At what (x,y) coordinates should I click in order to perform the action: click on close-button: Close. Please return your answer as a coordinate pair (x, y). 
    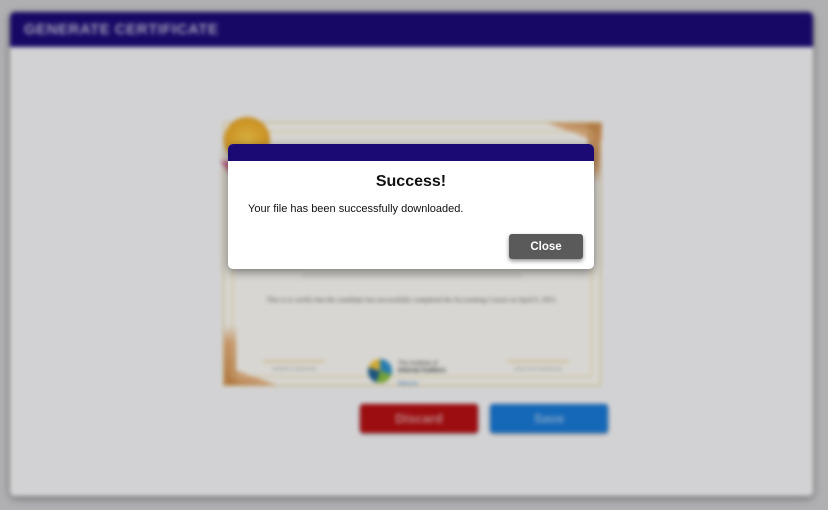
    Looking at the image, I should click on (546, 246).